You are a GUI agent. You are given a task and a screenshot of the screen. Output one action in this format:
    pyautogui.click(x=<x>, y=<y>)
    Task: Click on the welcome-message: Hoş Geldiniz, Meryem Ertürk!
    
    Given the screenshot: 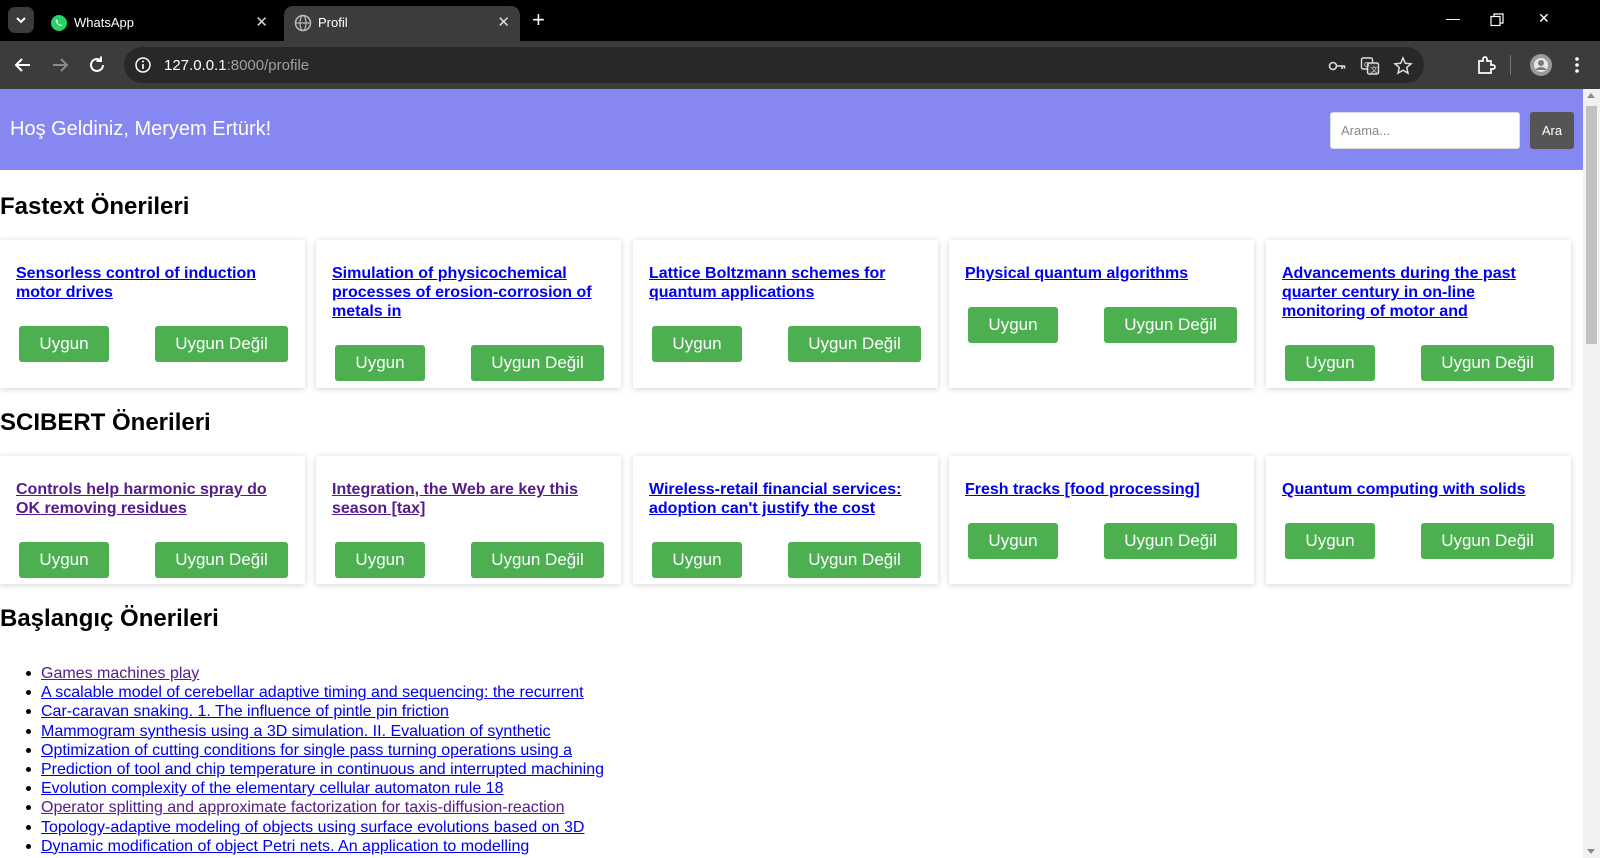 What is the action you would take?
    pyautogui.click(x=141, y=129)
    